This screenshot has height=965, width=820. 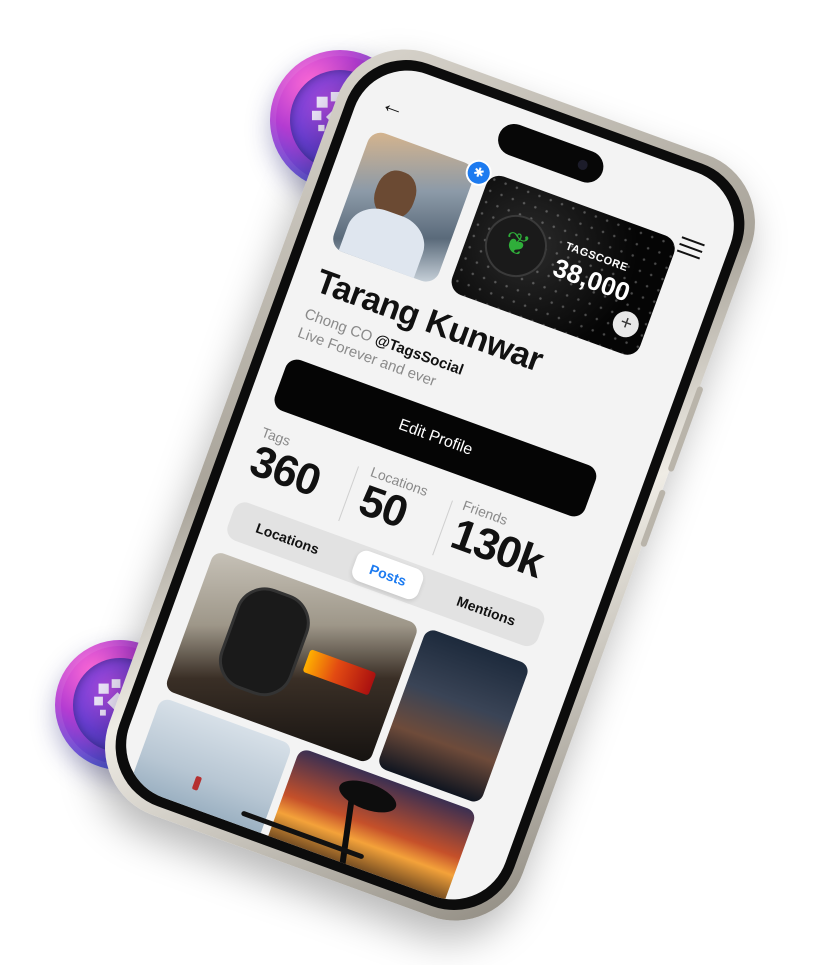 What do you see at coordinates (500, 542) in the screenshot?
I see `stat-friends: Friends 130k` at bounding box center [500, 542].